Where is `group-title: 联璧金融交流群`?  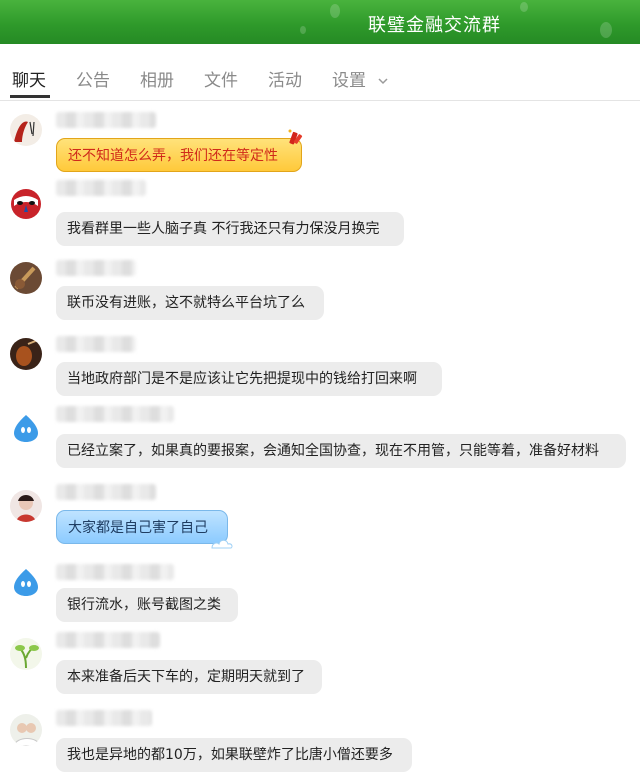 group-title: 联璧金融交流群 is located at coordinates (434, 25).